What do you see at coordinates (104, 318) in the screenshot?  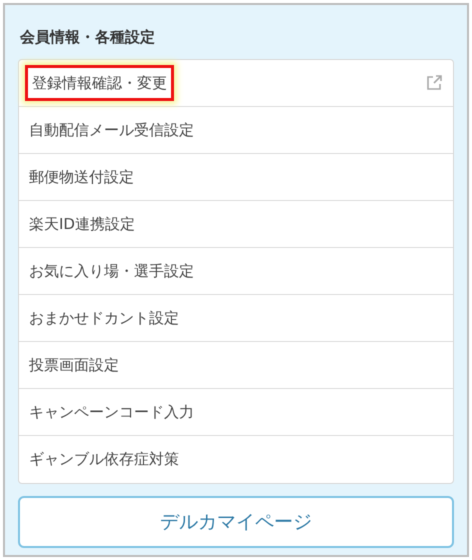 I see `item-label: おまかせドカント設定` at bounding box center [104, 318].